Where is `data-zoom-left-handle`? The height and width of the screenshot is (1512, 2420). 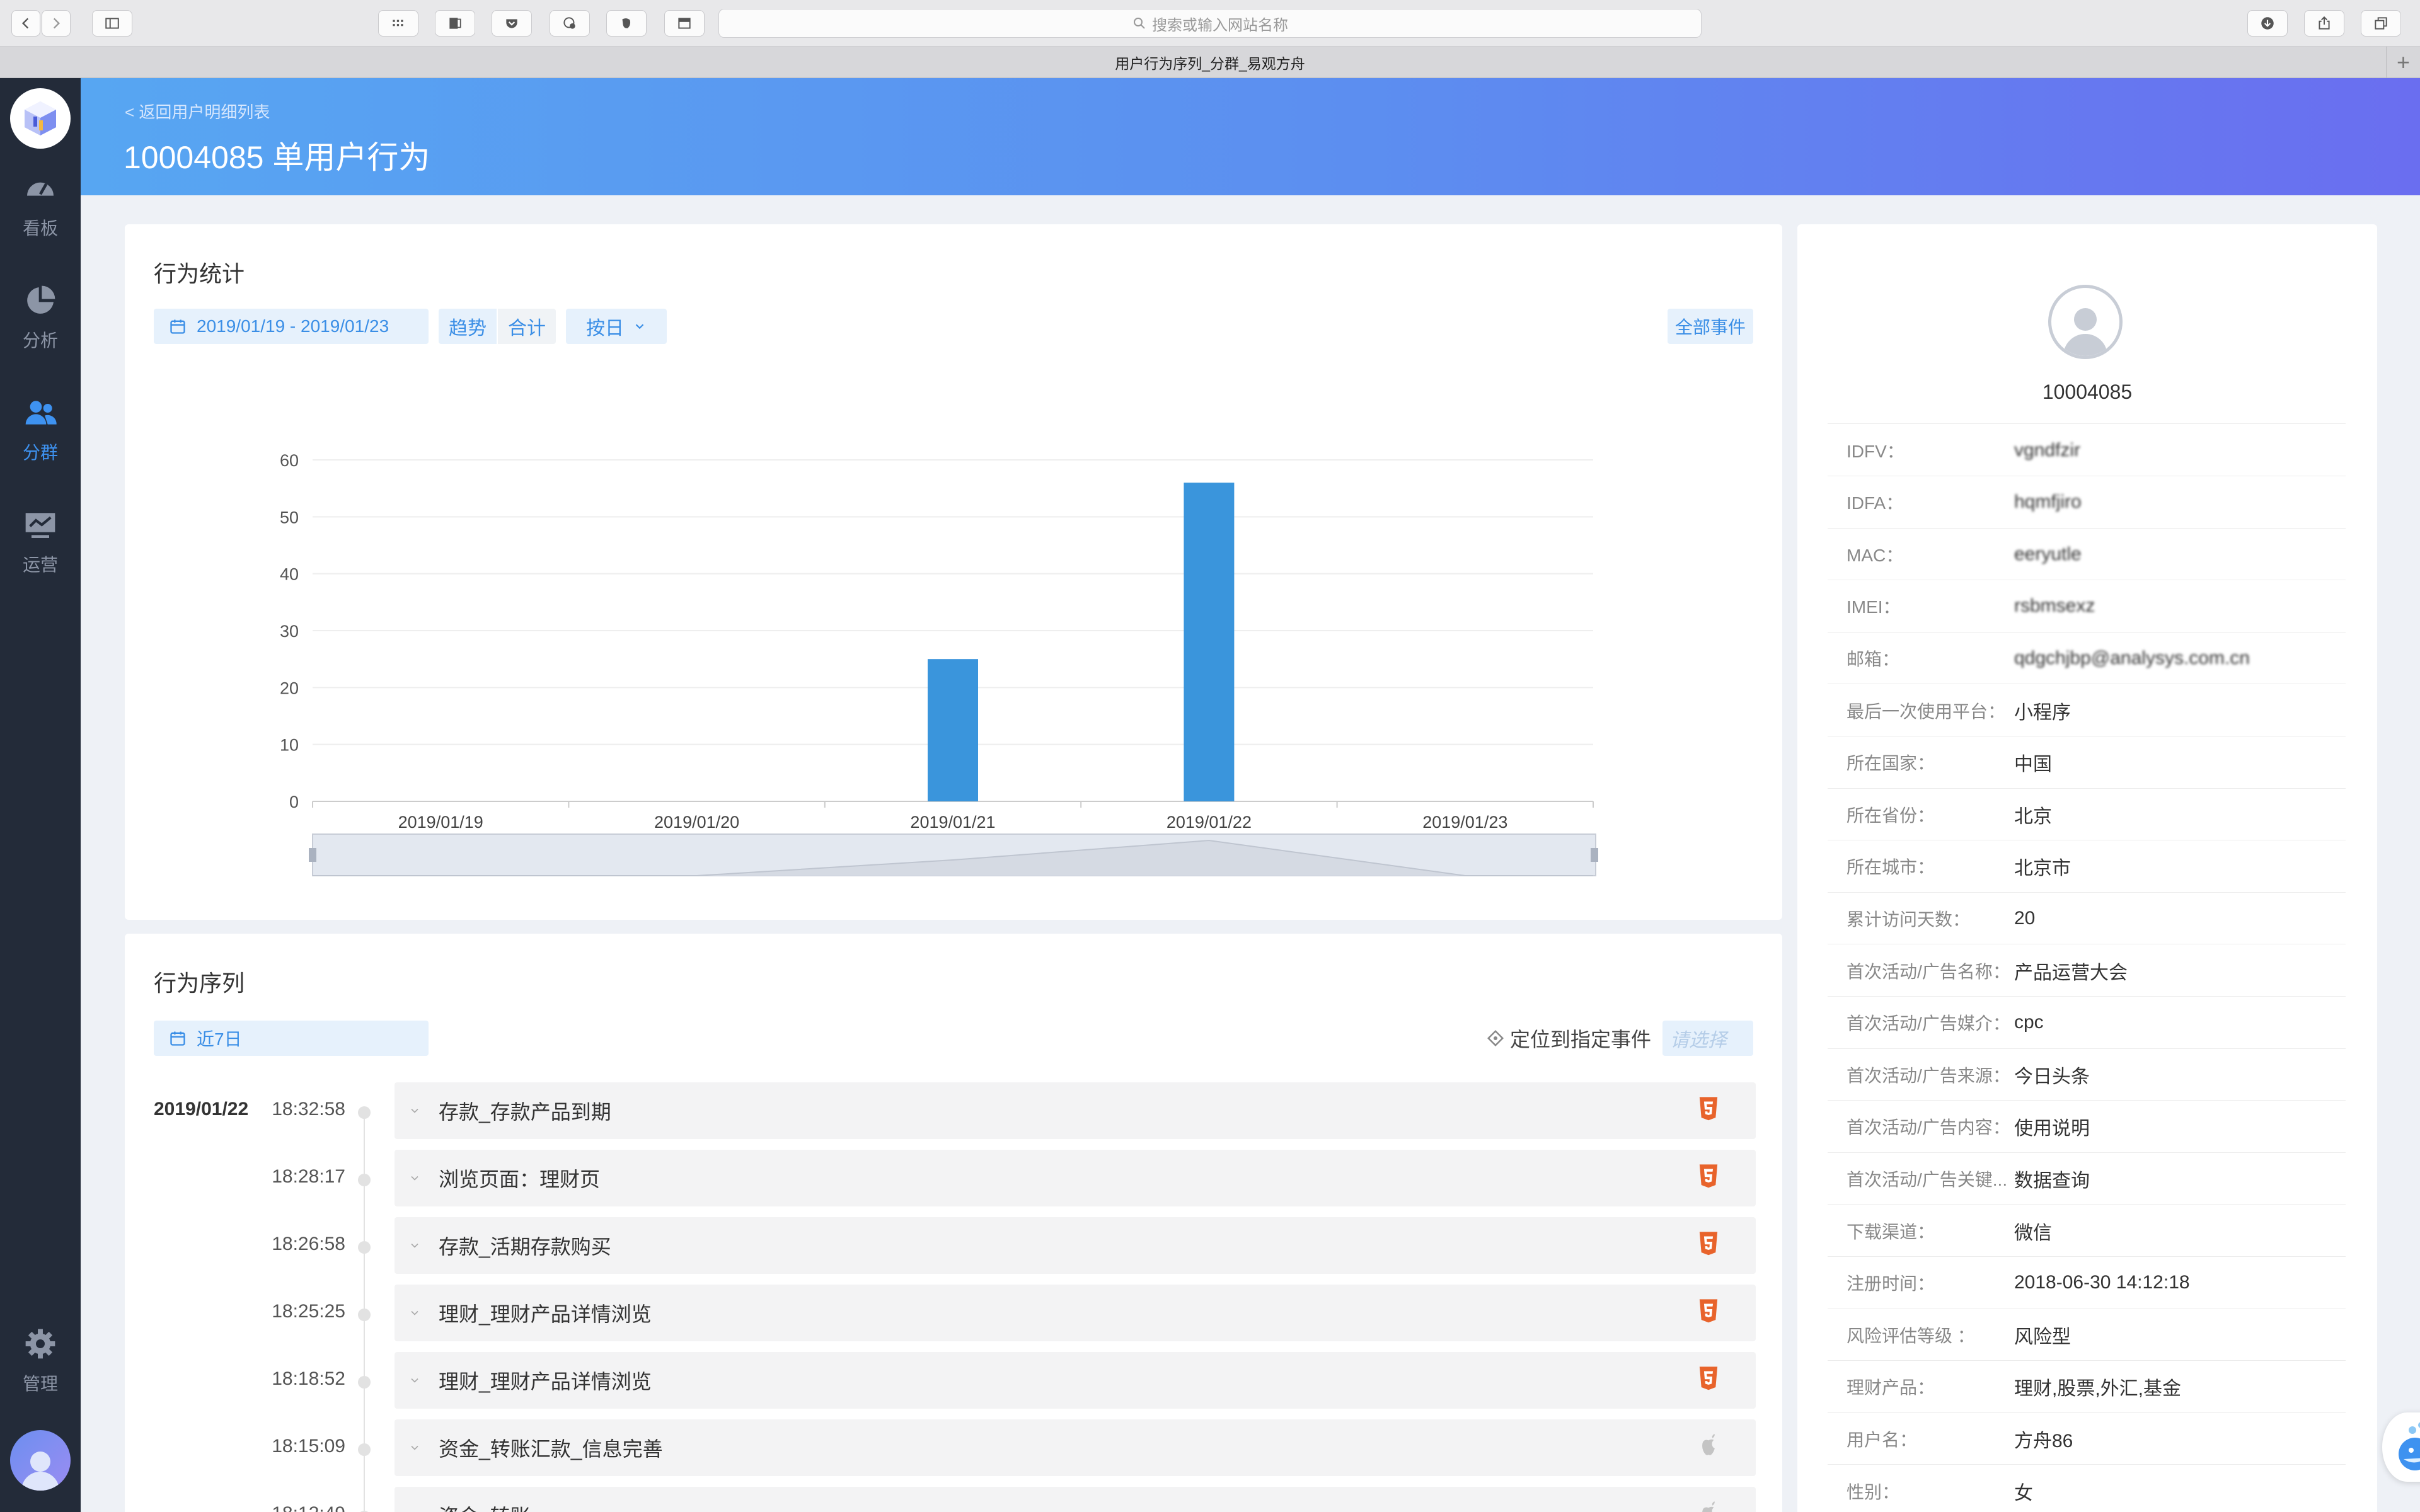
data-zoom-left-handle is located at coordinates (313, 855).